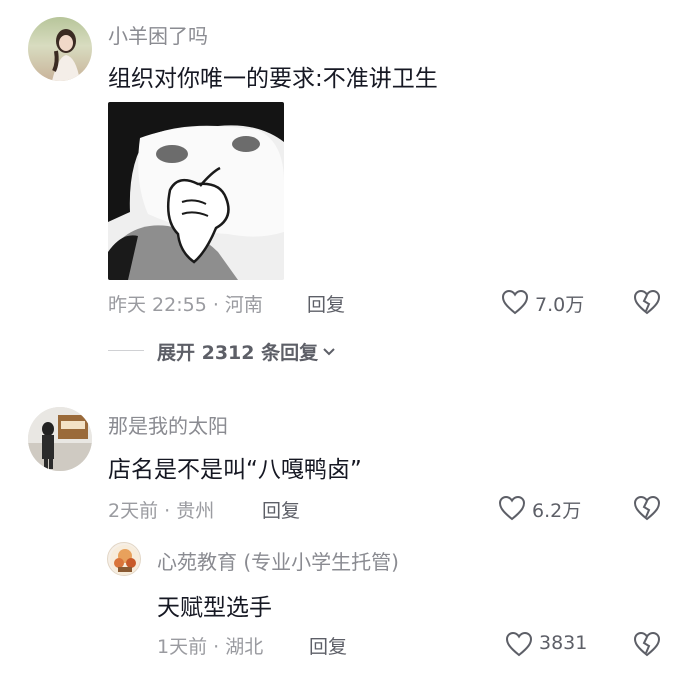  What do you see at coordinates (214, 608) in the screenshot?
I see `reply-text: 天赋型选手` at bounding box center [214, 608].